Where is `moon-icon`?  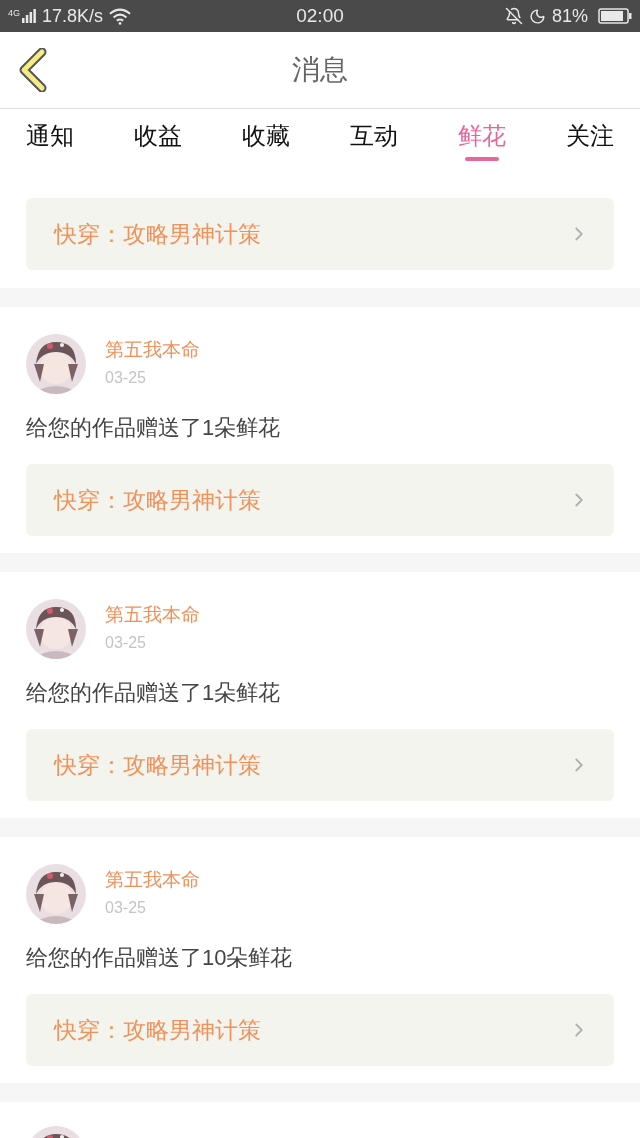 moon-icon is located at coordinates (537, 16).